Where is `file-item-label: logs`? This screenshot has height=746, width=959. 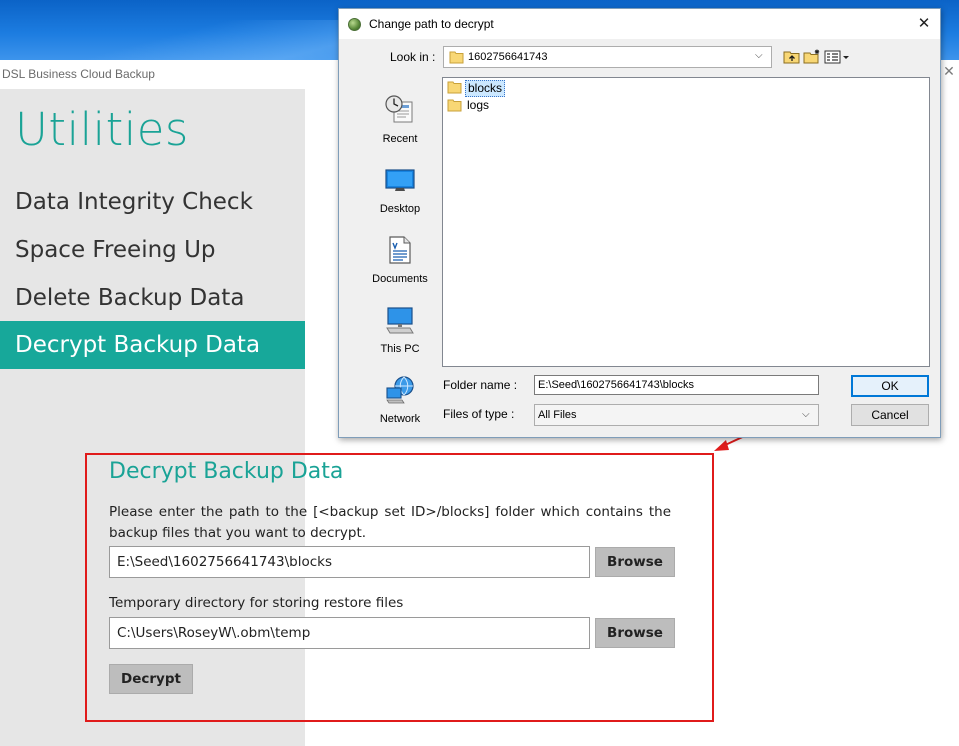
file-item-label: logs is located at coordinates (478, 105).